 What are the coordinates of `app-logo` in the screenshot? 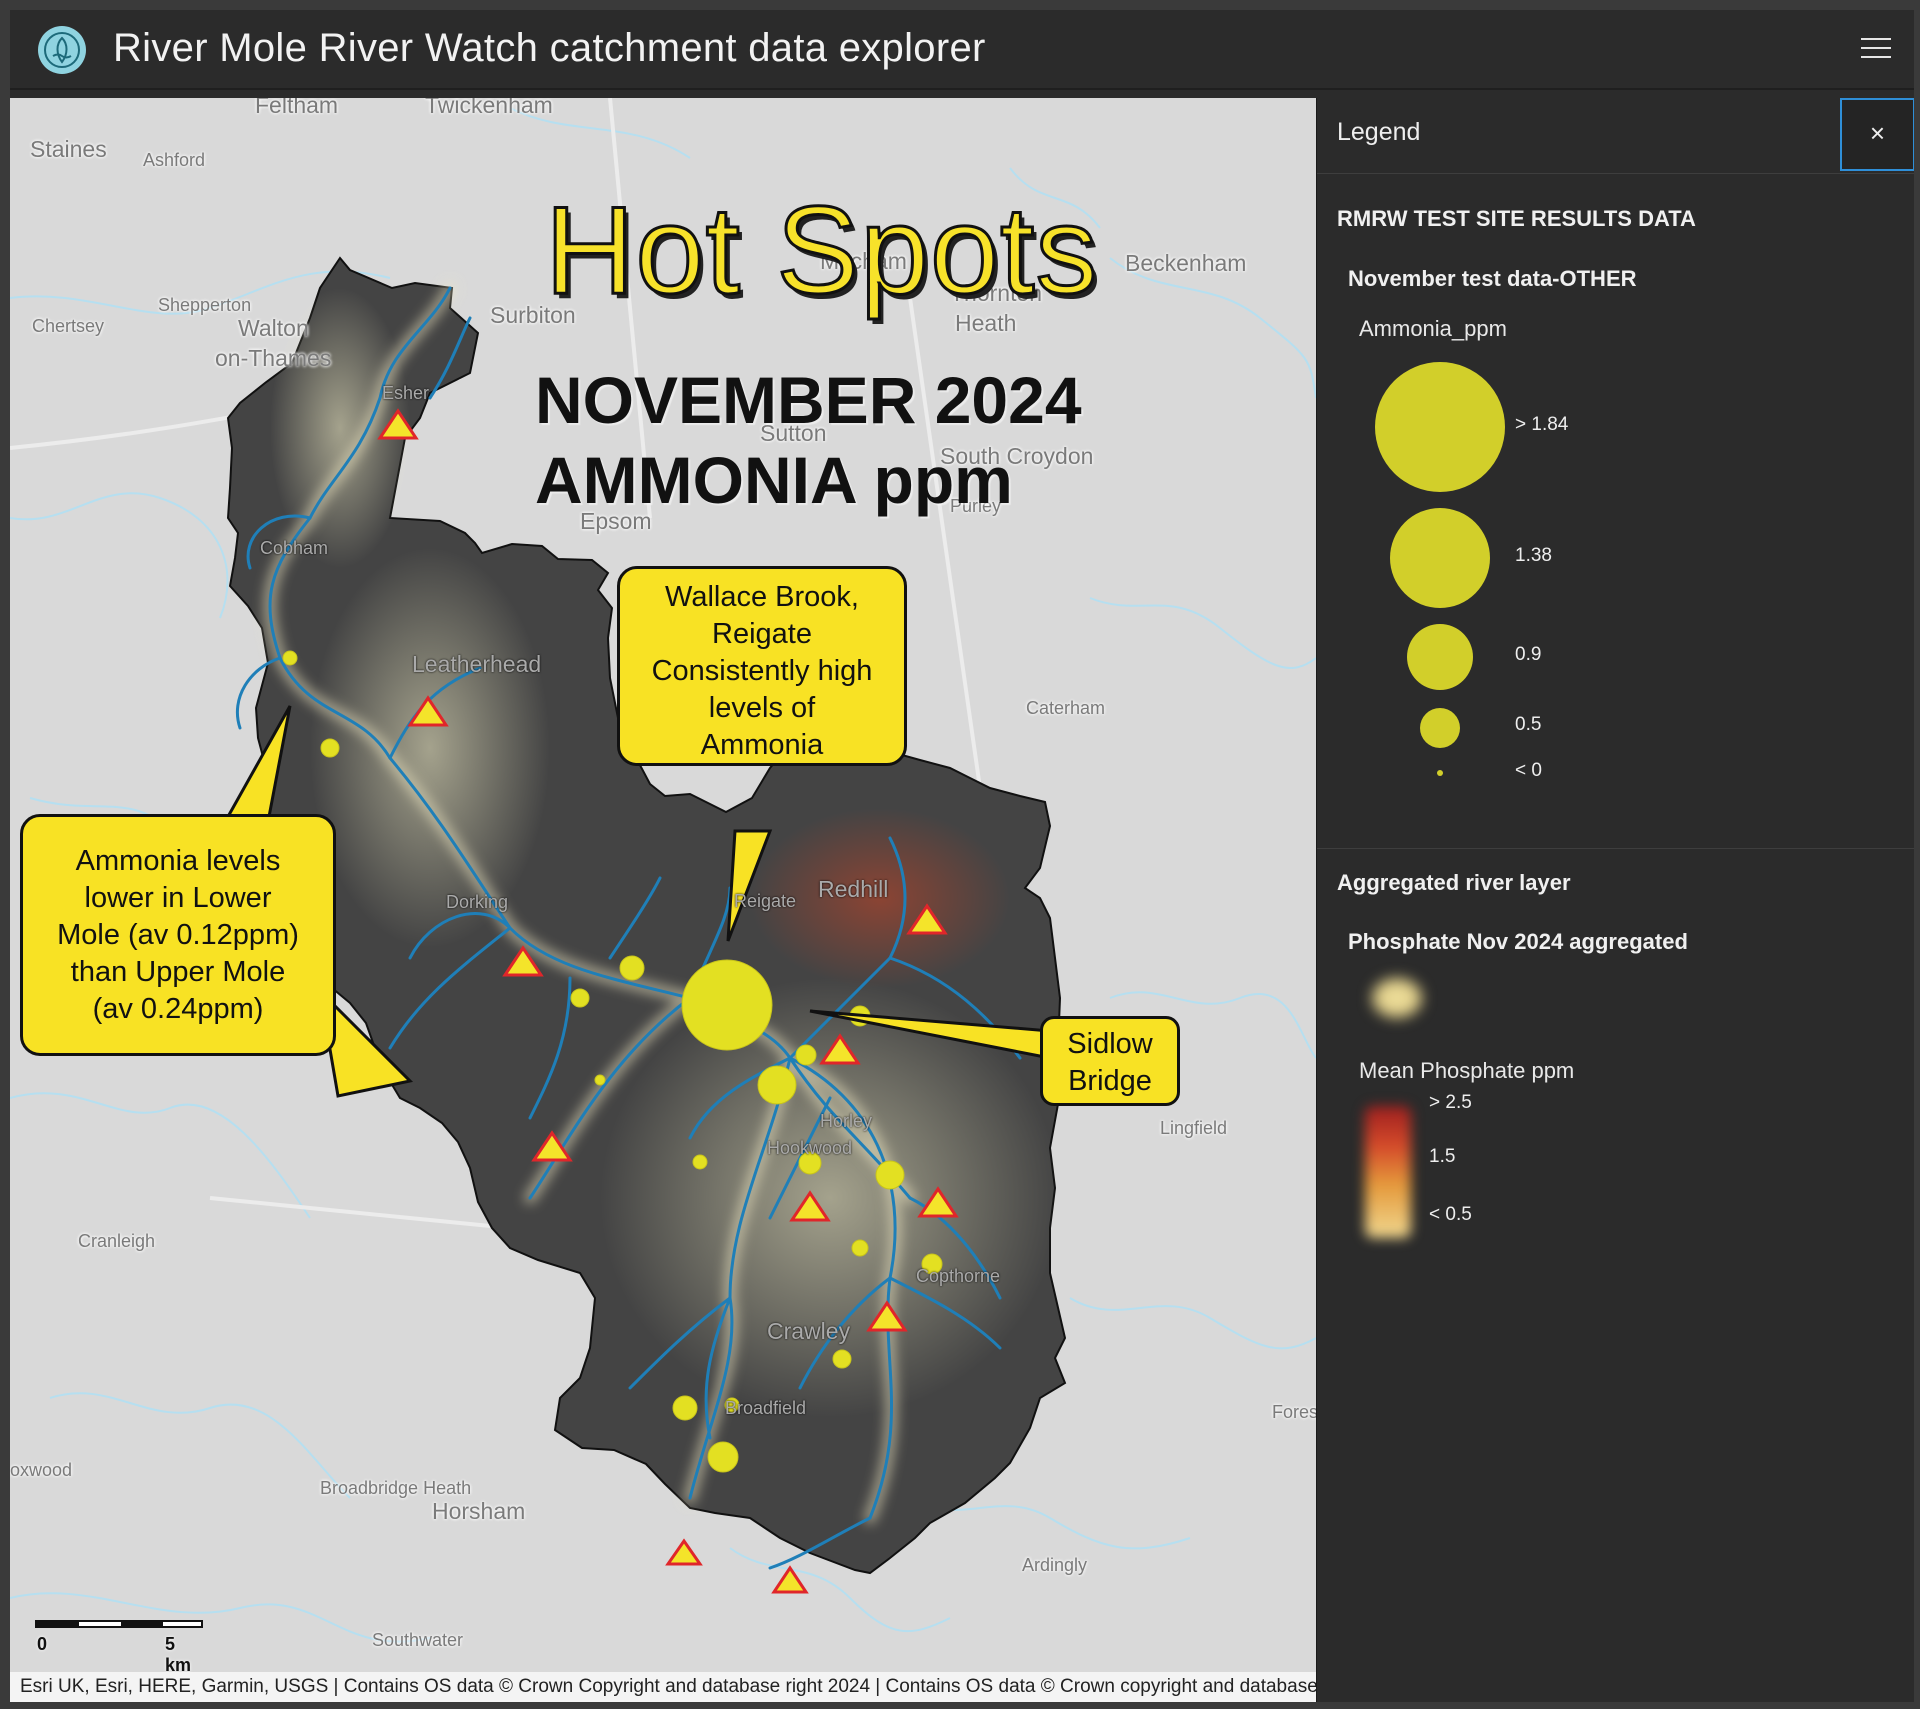 It's located at (62, 50).